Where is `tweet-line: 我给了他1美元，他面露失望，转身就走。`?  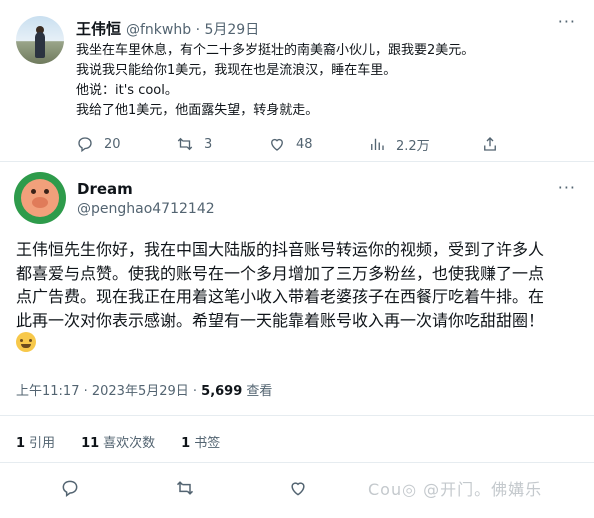
tweet-line: 我给了他1美元，他面露失望，转身就走。 is located at coordinates (197, 110).